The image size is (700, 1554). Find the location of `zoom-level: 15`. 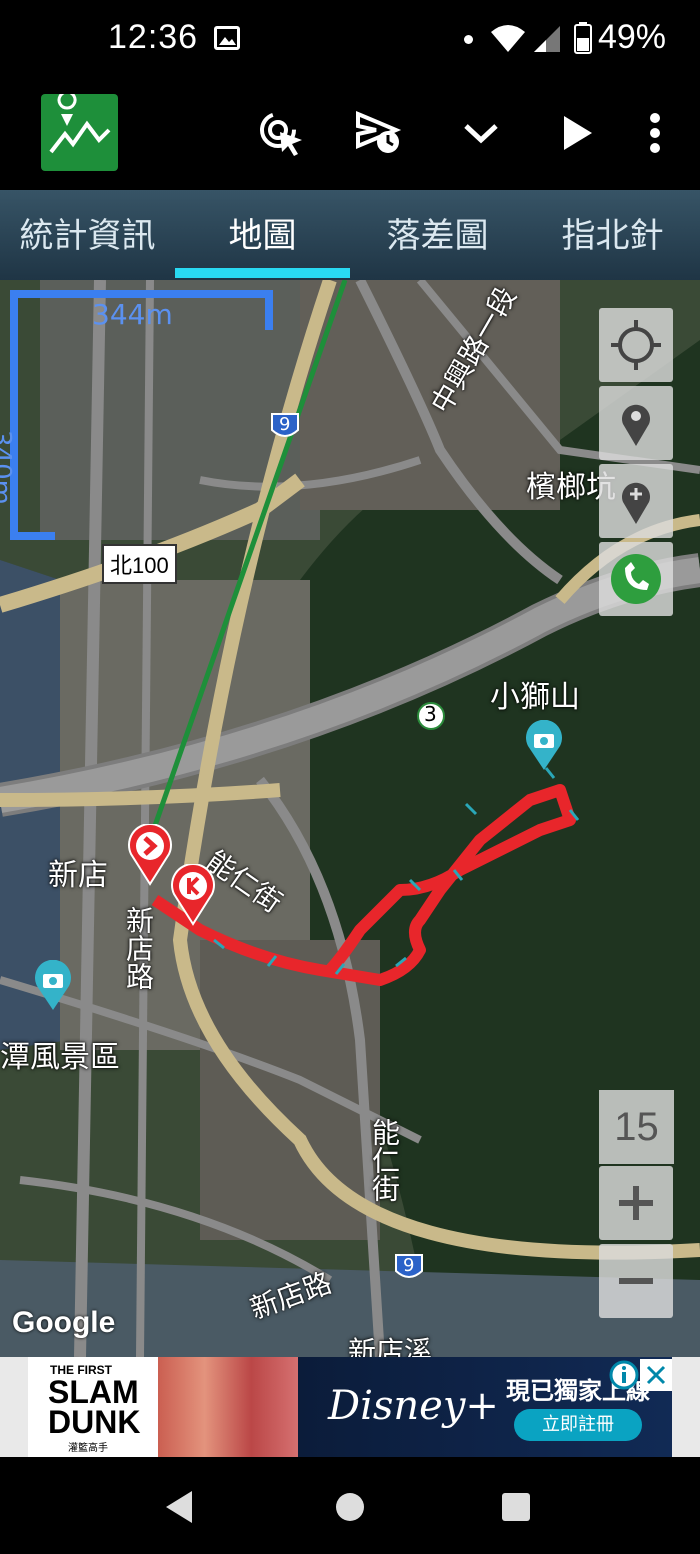

zoom-level: 15 is located at coordinates (636, 1127).